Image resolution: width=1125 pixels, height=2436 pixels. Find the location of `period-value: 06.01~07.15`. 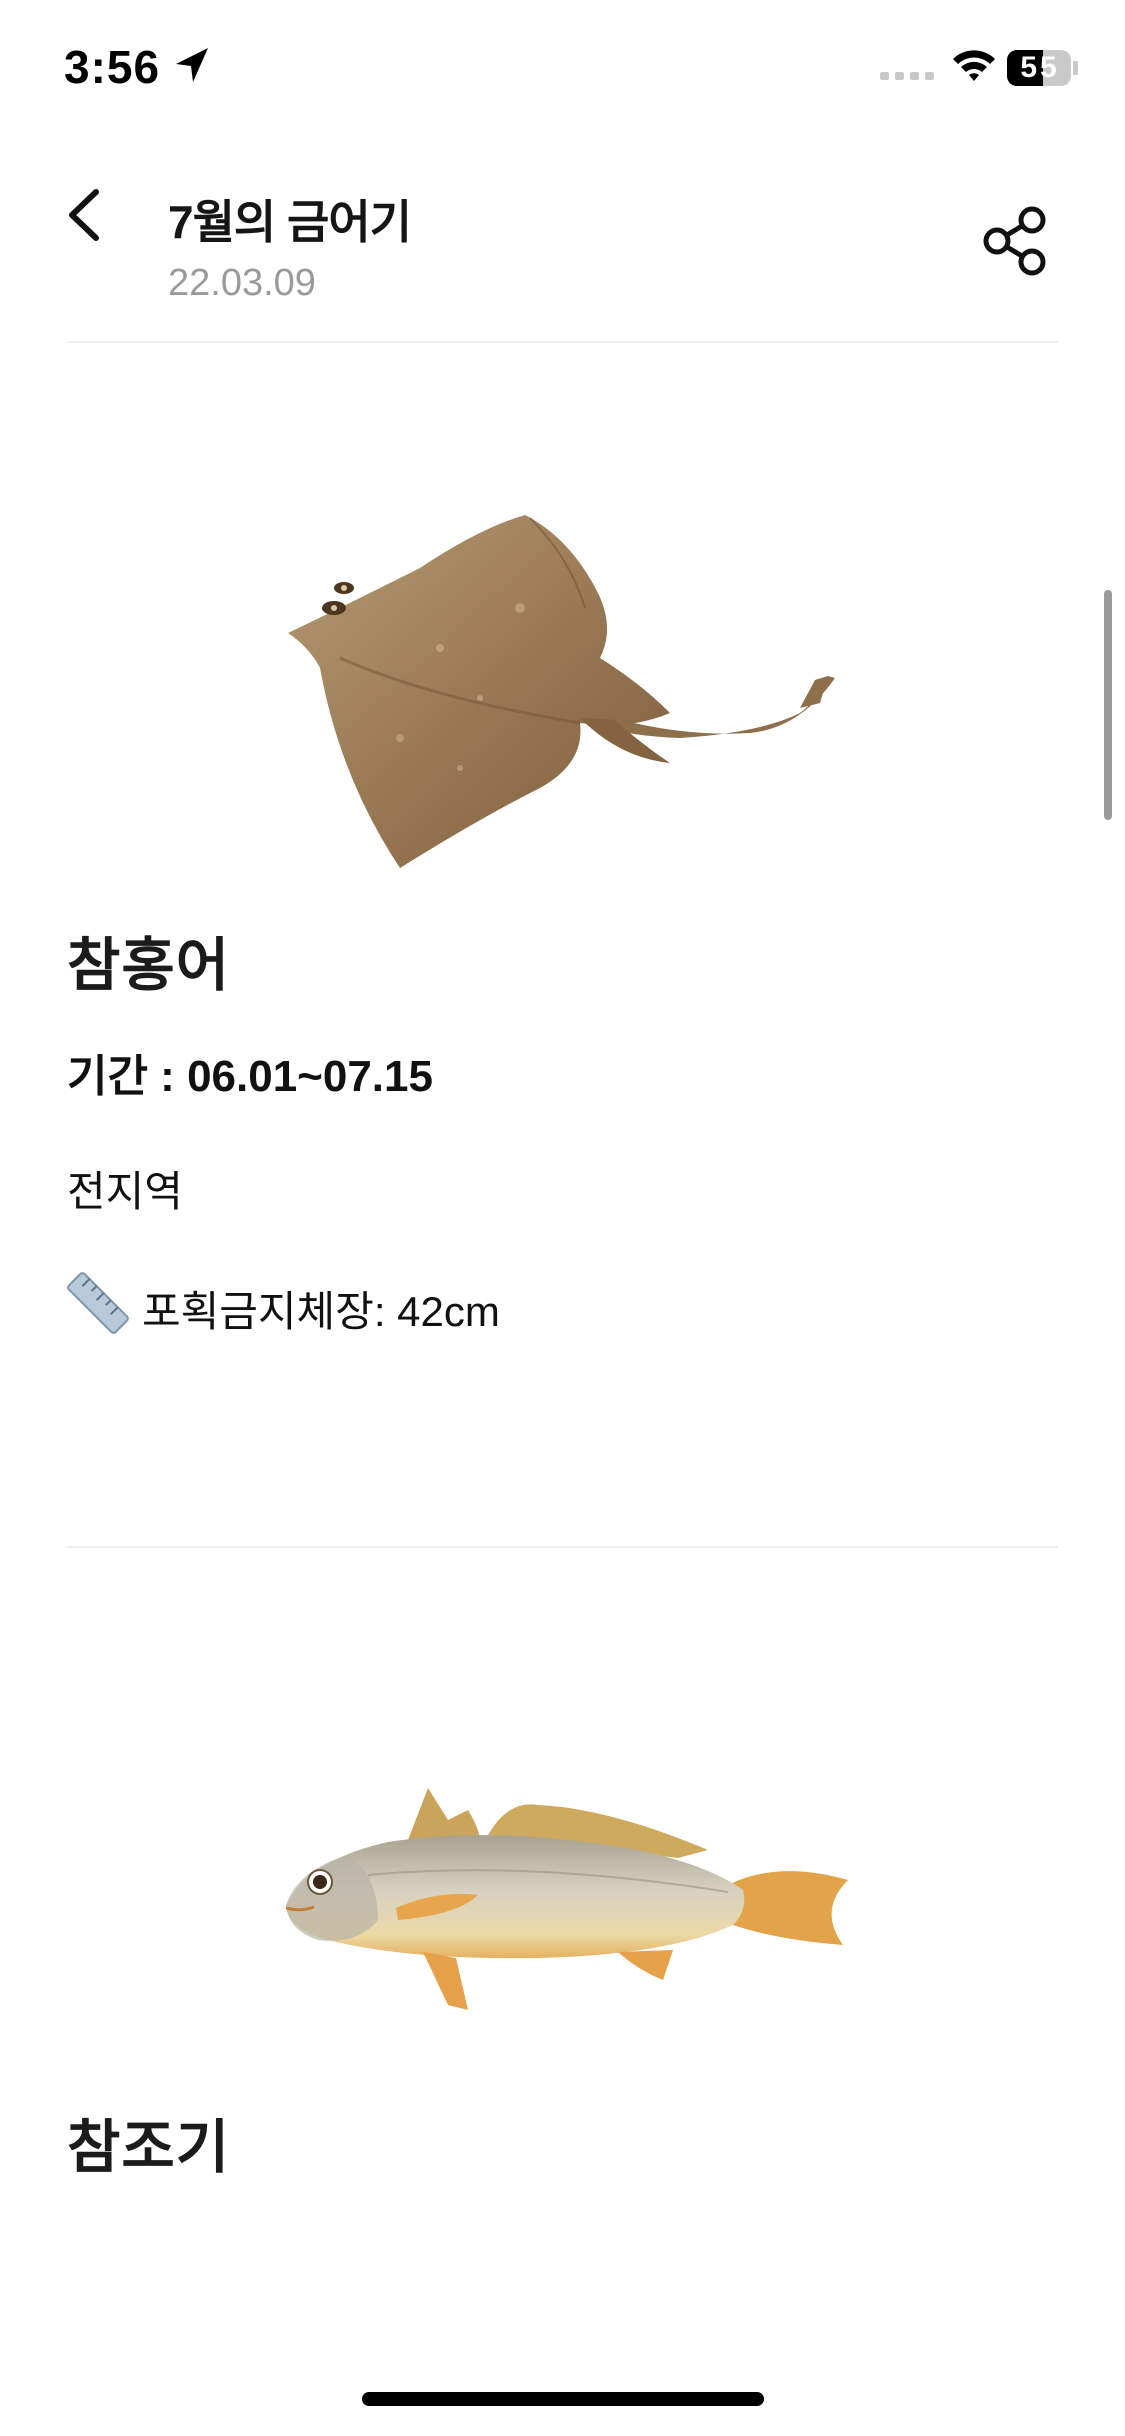

period-value: 06.01~07.15 is located at coordinates (310, 1076).